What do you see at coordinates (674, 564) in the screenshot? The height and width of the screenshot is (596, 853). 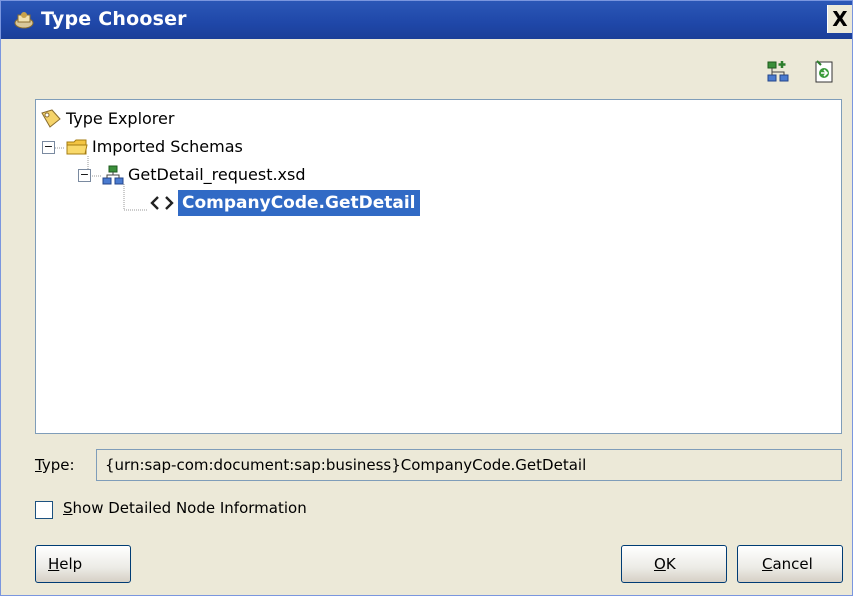 I see `ok-button: OK` at bounding box center [674, 564].